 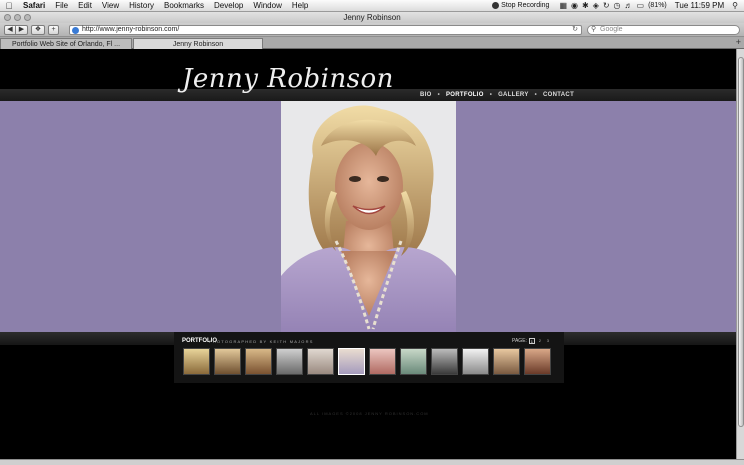 What do you see at coordinates (228, 5) in the screenshot?
I see `menu-develop: Develop` at bounding box center [228, 5].